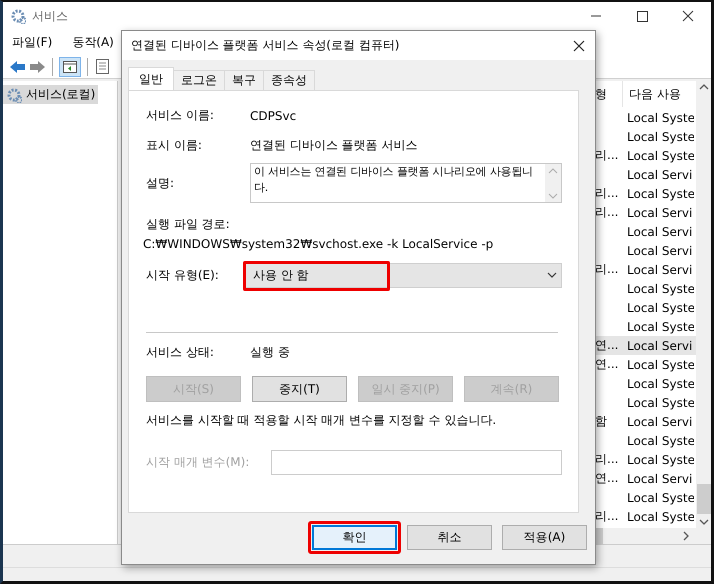 Image resolution: width=714 pixels, height=584 pixels. Describe the element at coordinates (188, 224) in the screenshot. I see `field-label: 실행 파일 경로:` at that location.